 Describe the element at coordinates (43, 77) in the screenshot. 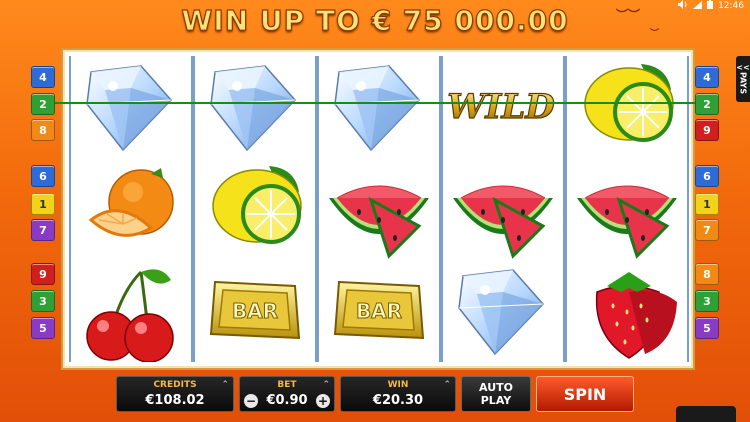

I see `left-payline-4: 4` at that location.